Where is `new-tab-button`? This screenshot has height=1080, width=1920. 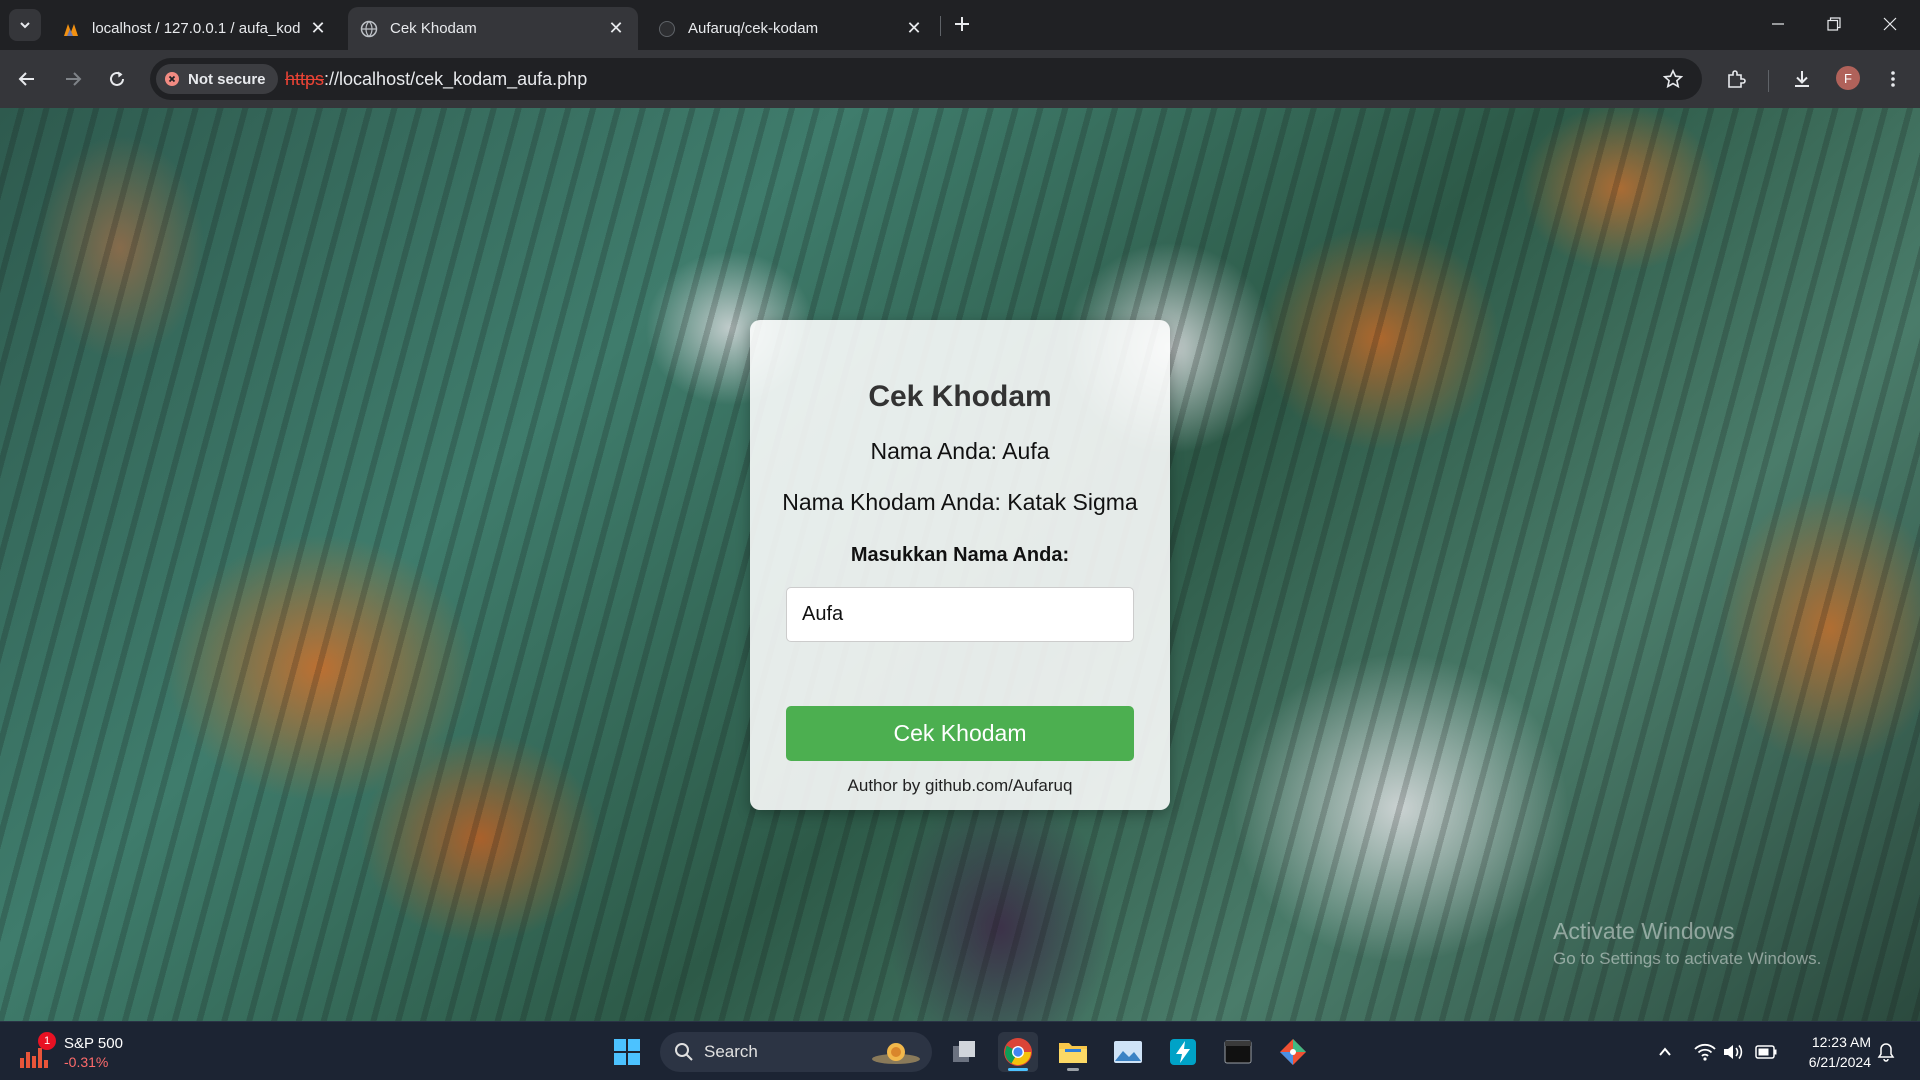
new-tab-button is located at coordinates (962, 24).